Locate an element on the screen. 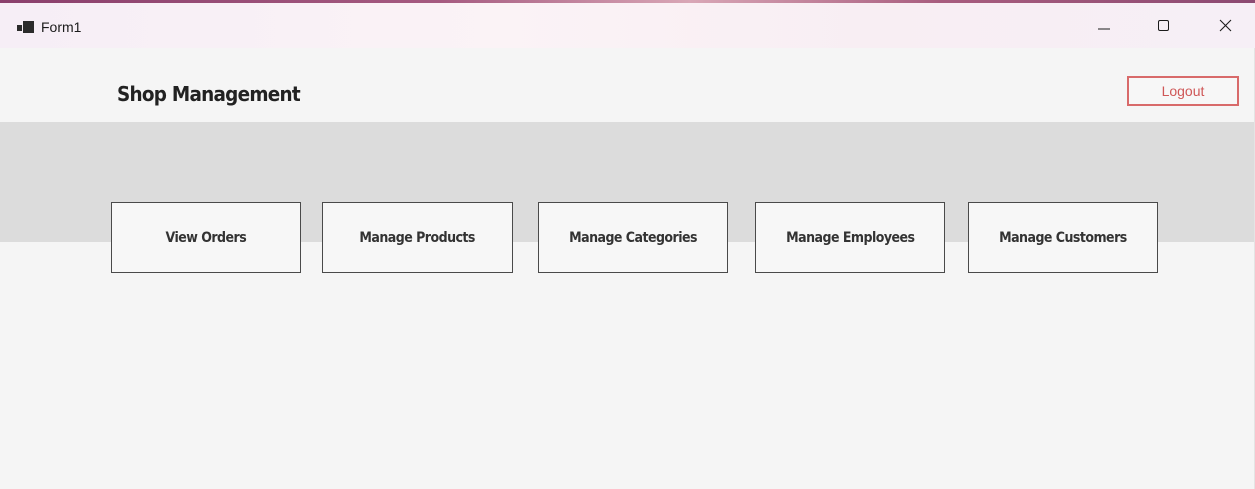  manage-customers-button: Manage Customers is located at coordinates (1063, 237).